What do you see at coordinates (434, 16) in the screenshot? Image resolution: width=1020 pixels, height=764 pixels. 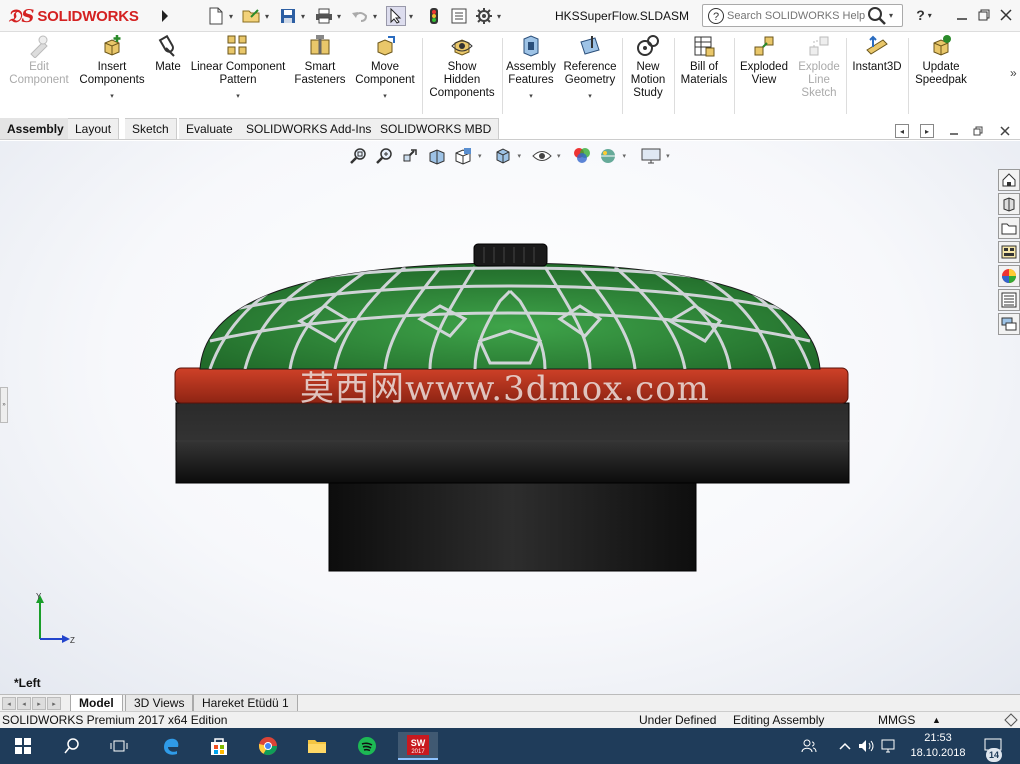 I see `rebuild-icon` at bounding box center [434, 16].